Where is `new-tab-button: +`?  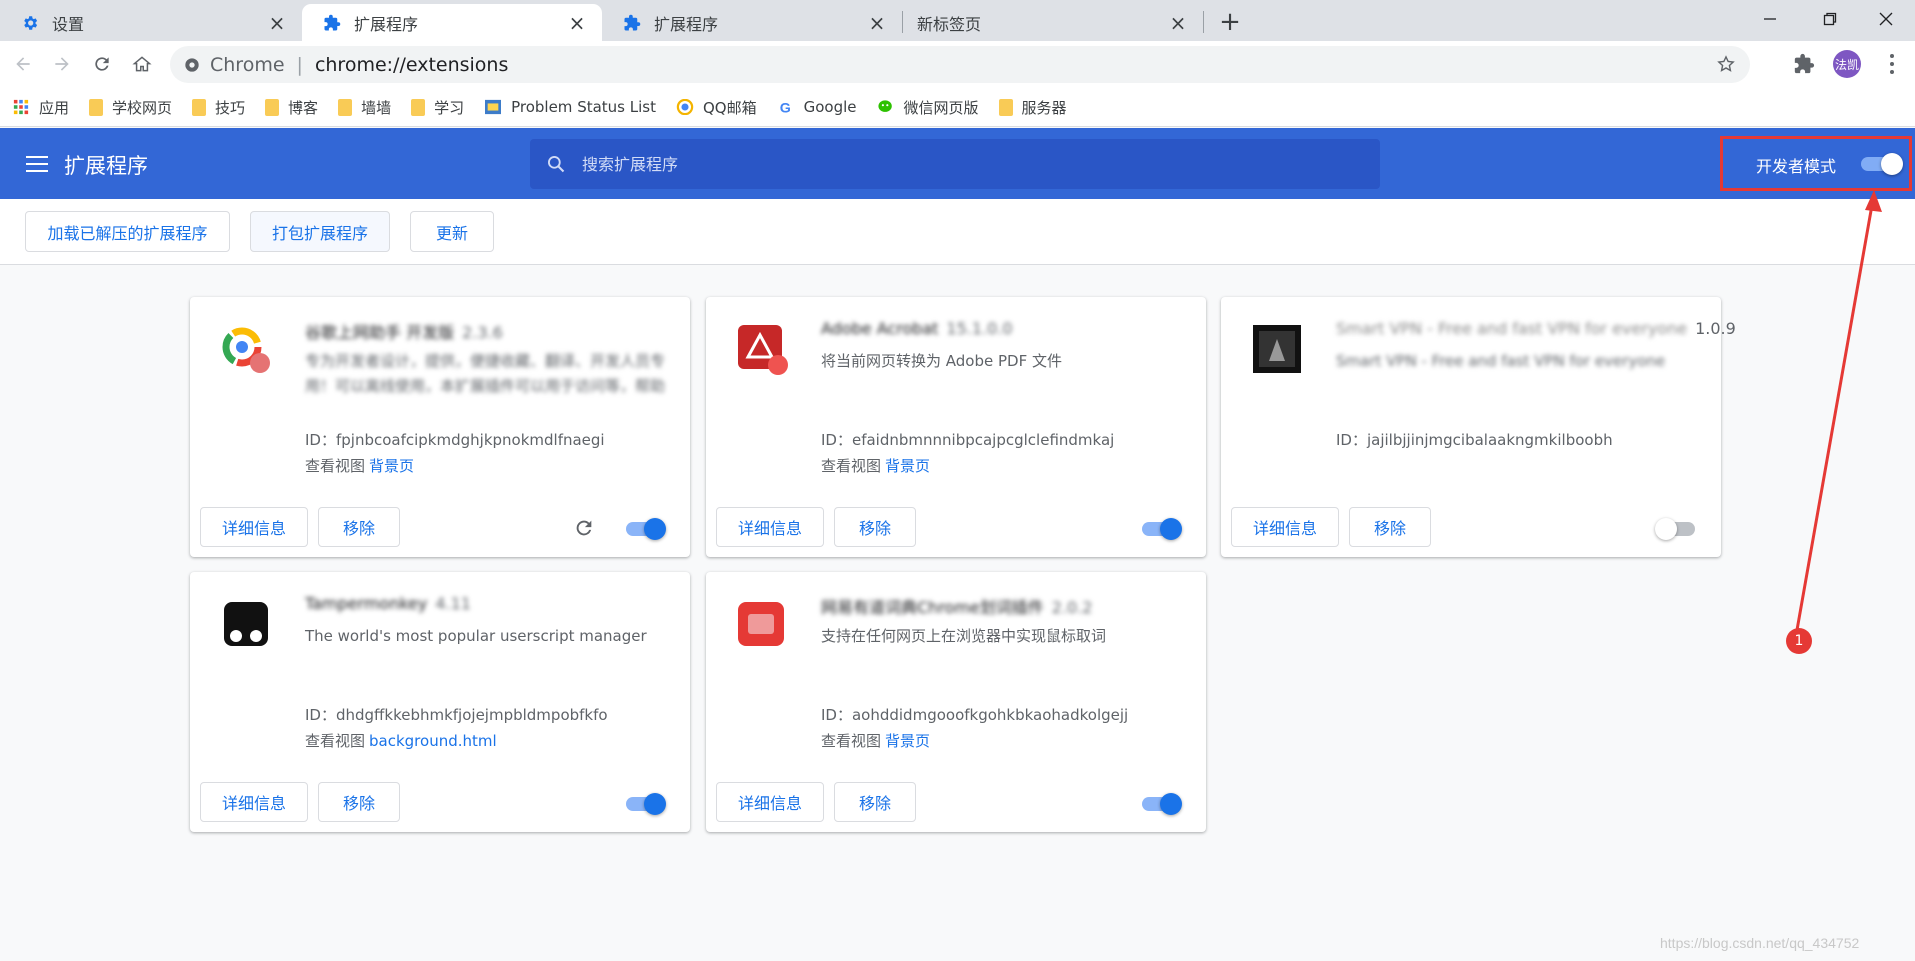 new-tab-button: + is located at coordinates (1230, 22).